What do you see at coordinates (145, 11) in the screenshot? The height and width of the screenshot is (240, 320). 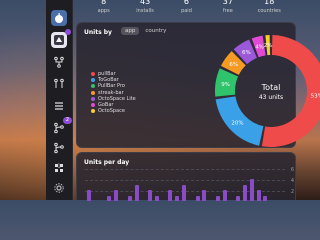 I see `stat-label: installs` at bounding box center [145, 11].